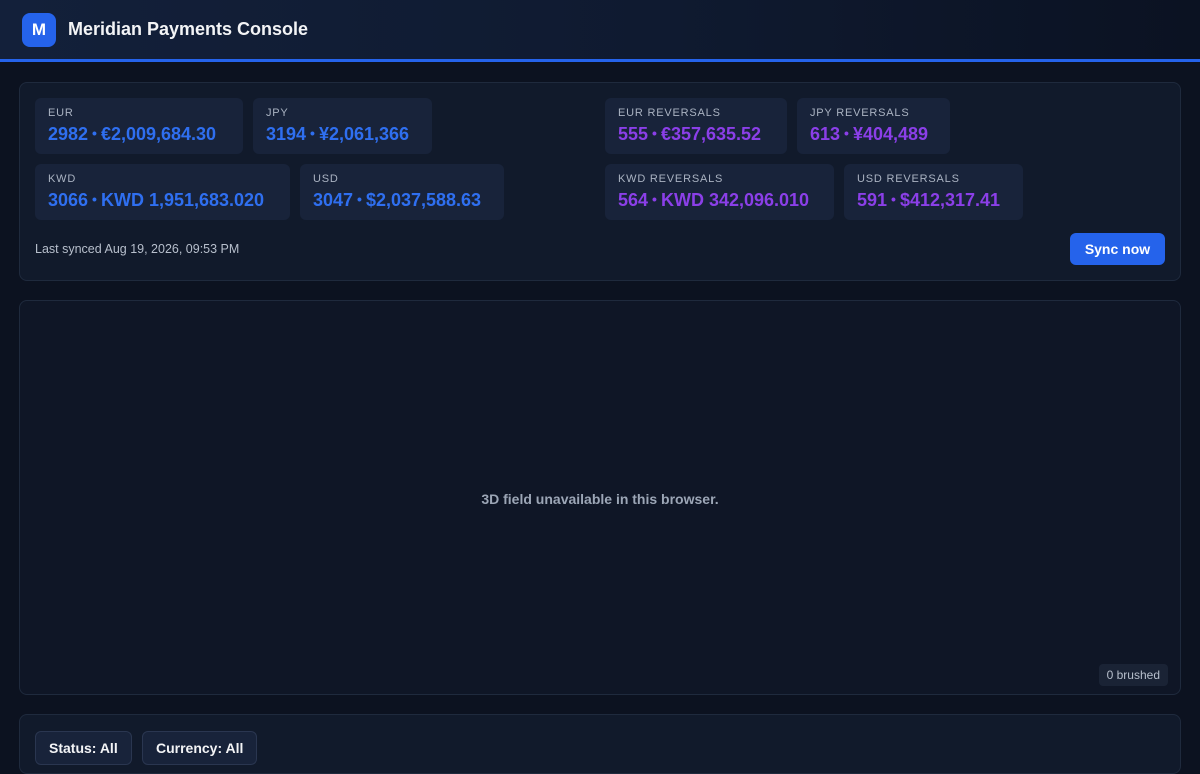 Image resolution: width=1200 pixels, height=774 pixels. Describe the element at coordinates (39, 29) in the screenshot. I see `app-logo: M` at that location.